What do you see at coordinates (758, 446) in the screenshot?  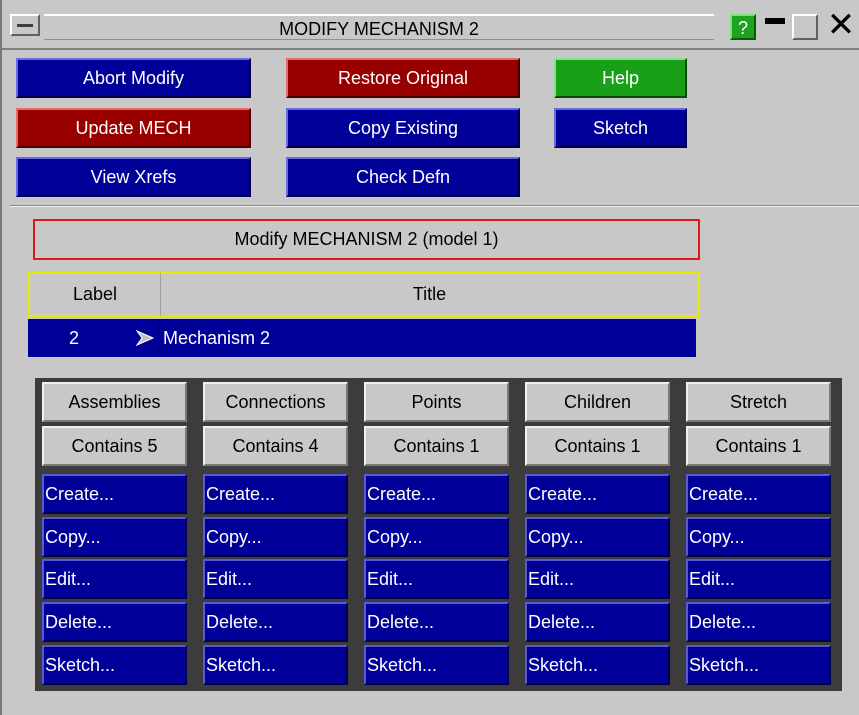 I see `count-stretch: Contains 1` at bounding box center [758, 446].